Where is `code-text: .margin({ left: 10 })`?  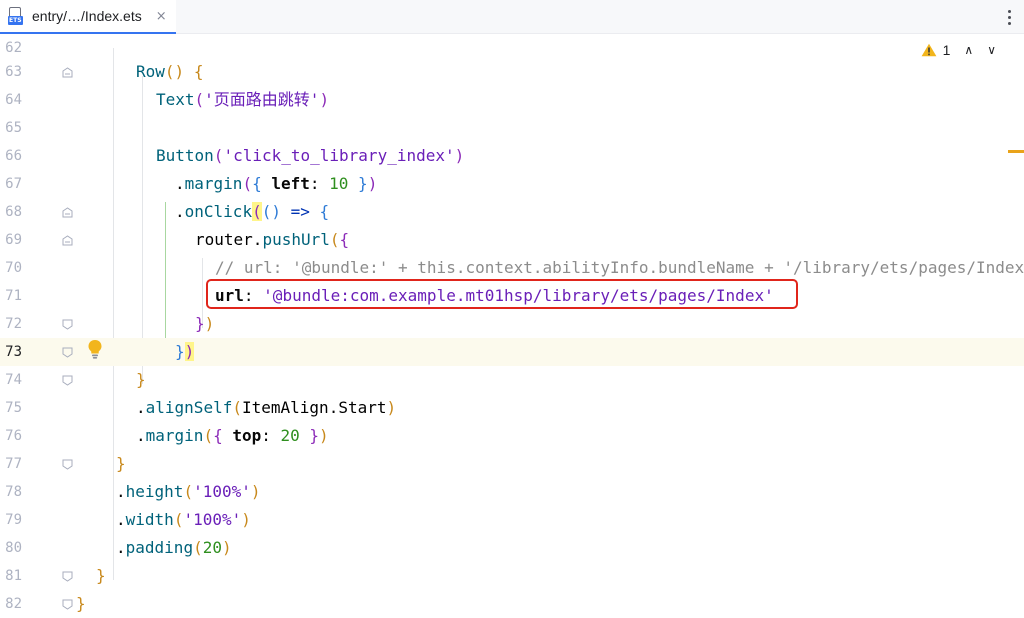
code-text: .margin({ left: 10 }) is located at coordinates (276, 183).